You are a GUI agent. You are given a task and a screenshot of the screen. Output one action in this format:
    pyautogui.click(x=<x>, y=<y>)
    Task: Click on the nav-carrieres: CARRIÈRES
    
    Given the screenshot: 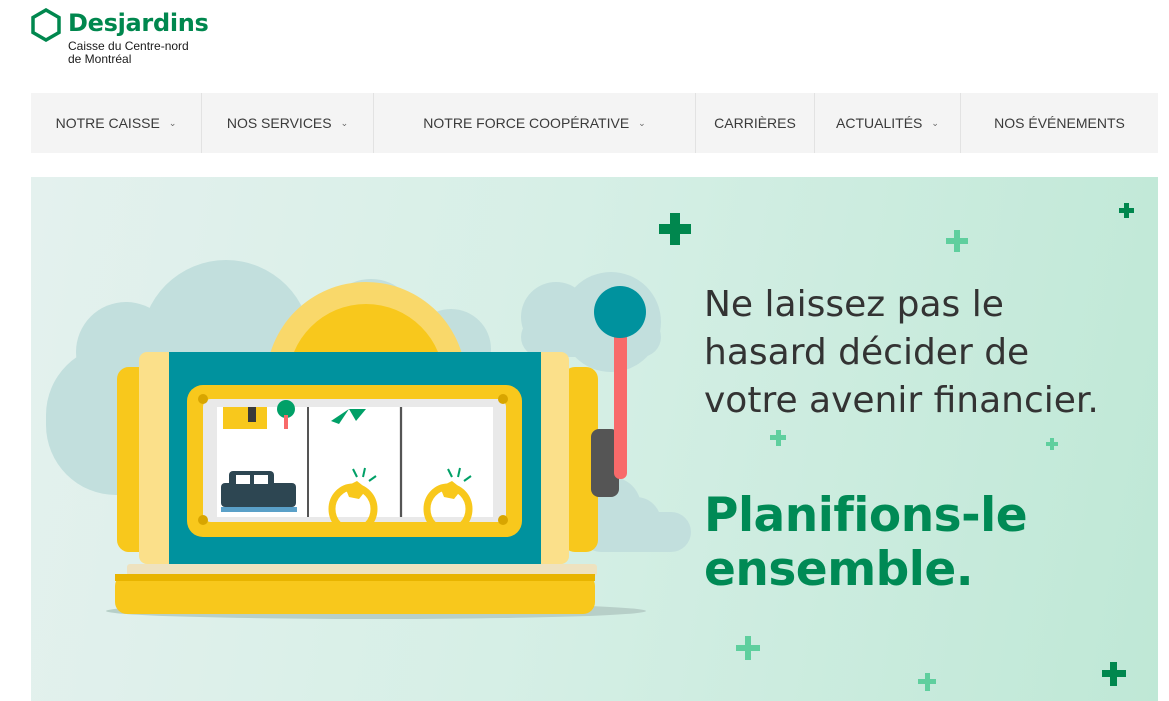 What is the action you would take?
    pyautogui.click(x=755, y=123)
    